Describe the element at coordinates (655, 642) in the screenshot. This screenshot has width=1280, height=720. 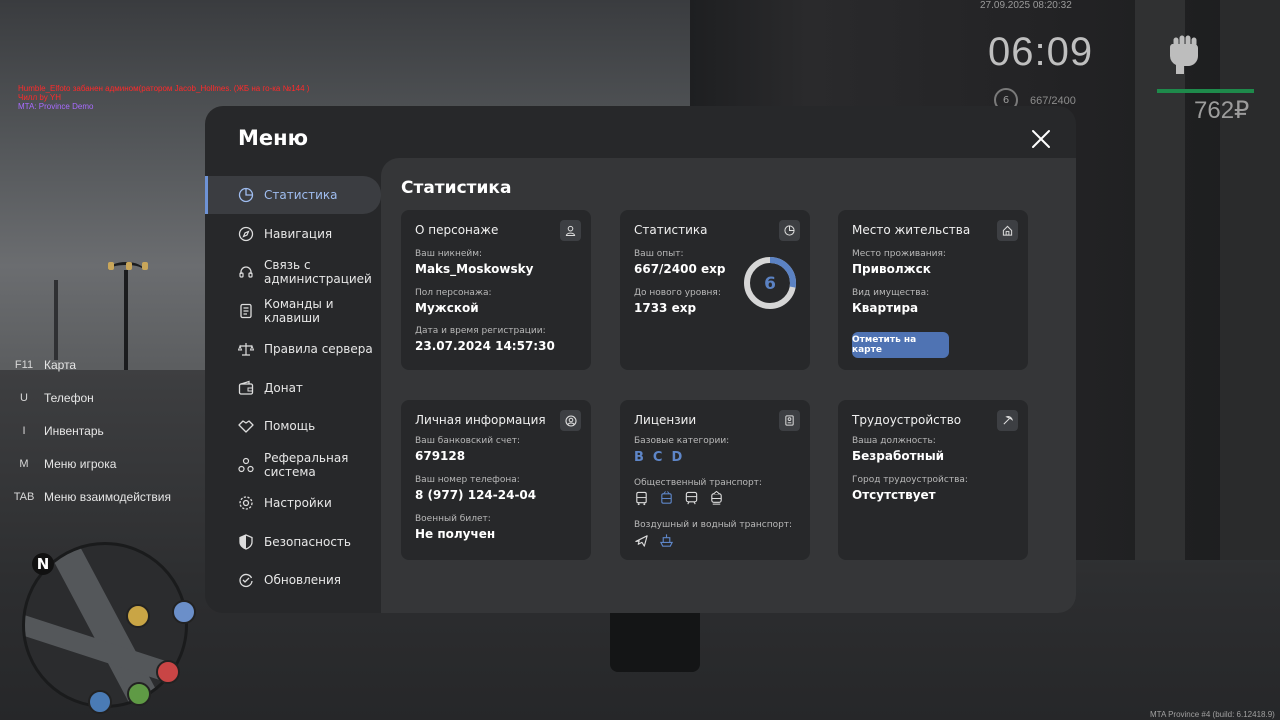
I see `player-character` at that location.